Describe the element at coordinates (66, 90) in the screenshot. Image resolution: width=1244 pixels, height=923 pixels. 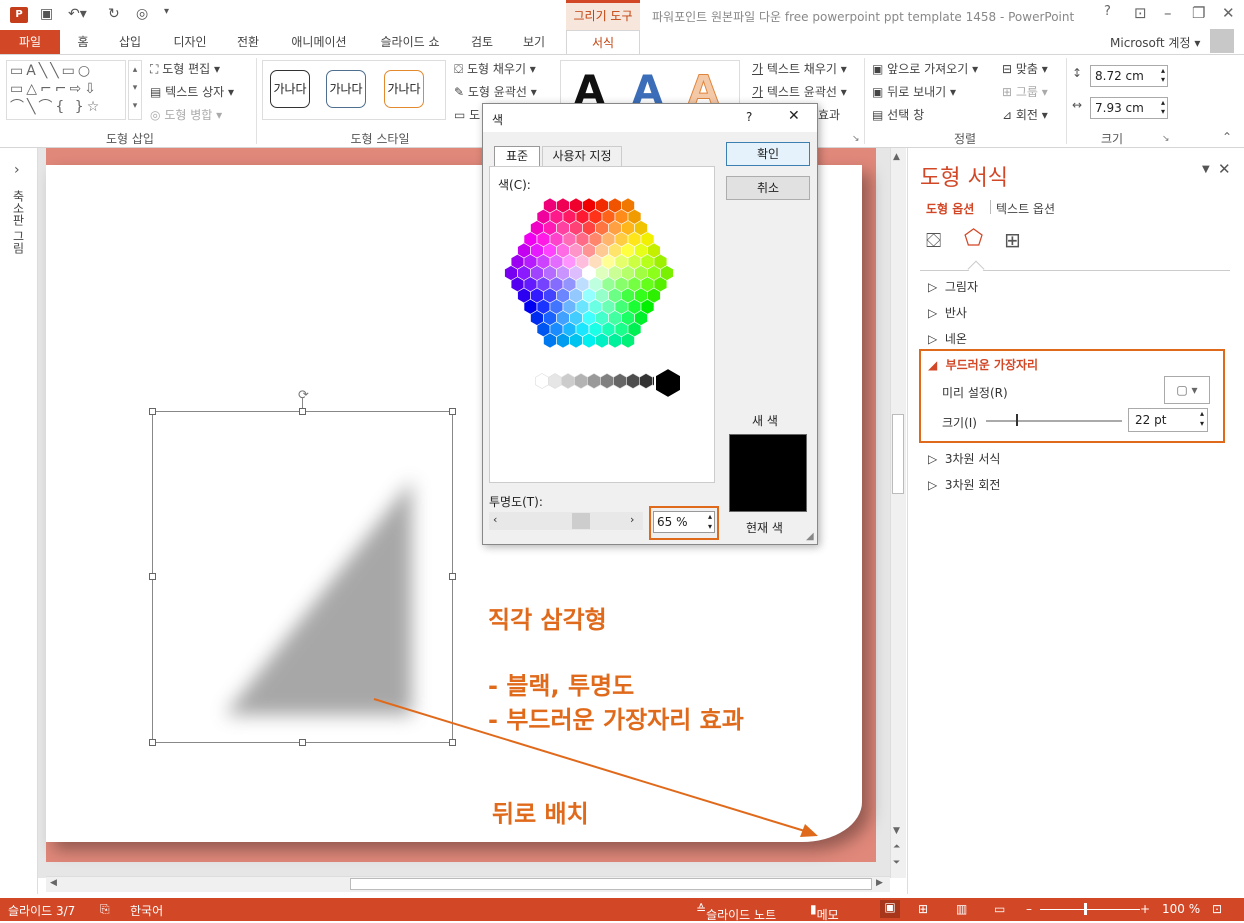
I see `shapes-gallery: ▭A╲╲▭○ ▭△⌐⌐⇨⇩ ⌒╲⌒{ }☆` at that location.